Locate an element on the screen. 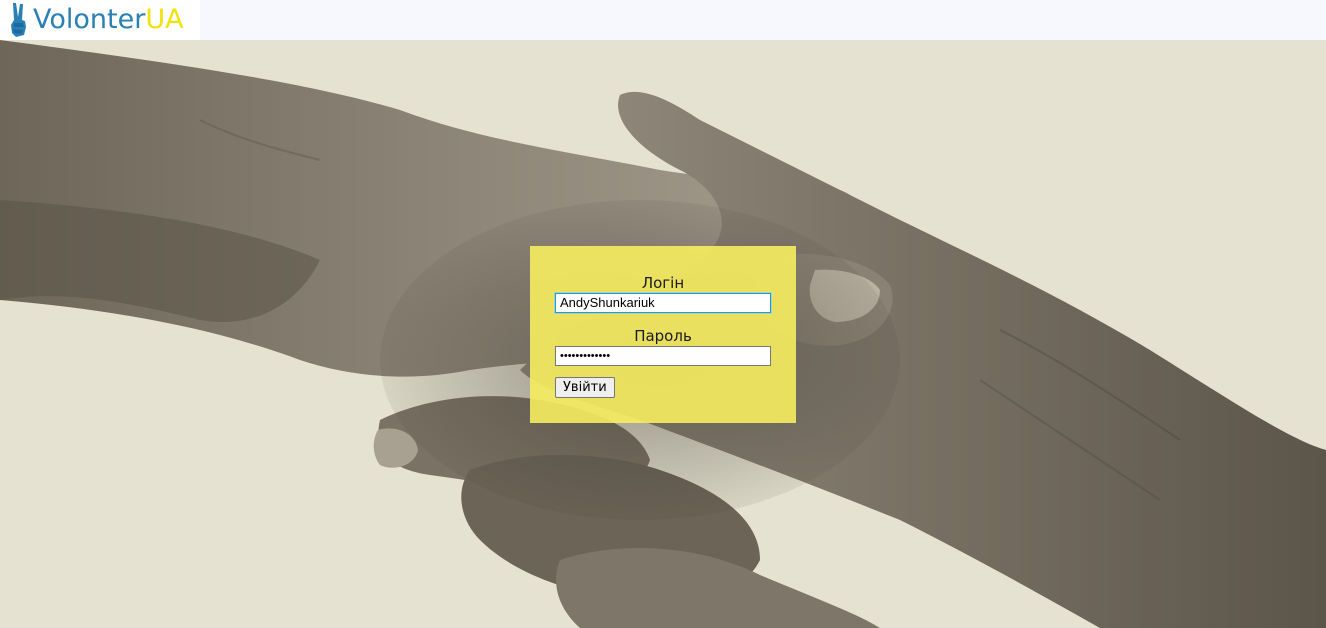  logo-text-accent: UA is located at coordinates (164, 19).